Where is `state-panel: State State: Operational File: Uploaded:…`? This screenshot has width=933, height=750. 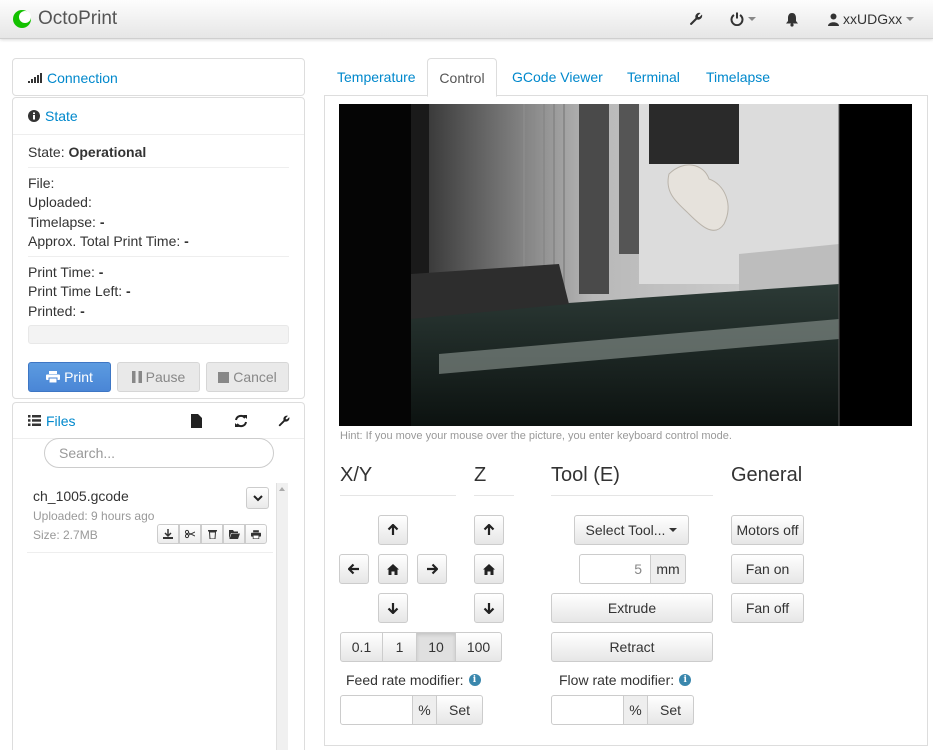
state-panel: State State: Operational File: Uploaded:… is located at coordinates (158, 248).